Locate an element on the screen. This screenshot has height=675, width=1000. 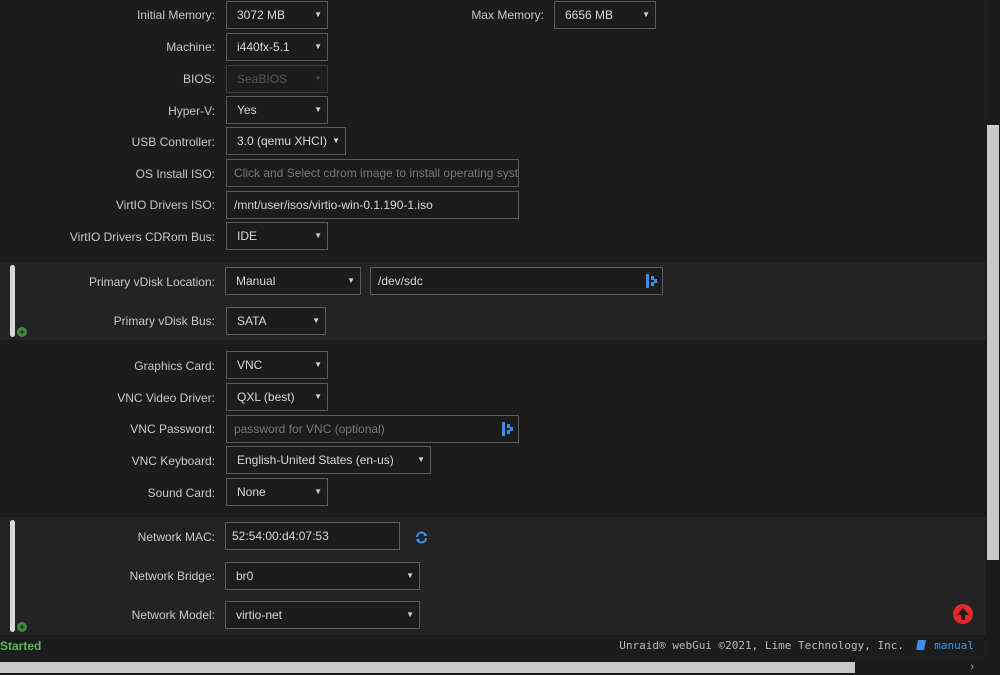
vdisk-location-label: Primary vDisk Location: is located at coordinates (151, 282).